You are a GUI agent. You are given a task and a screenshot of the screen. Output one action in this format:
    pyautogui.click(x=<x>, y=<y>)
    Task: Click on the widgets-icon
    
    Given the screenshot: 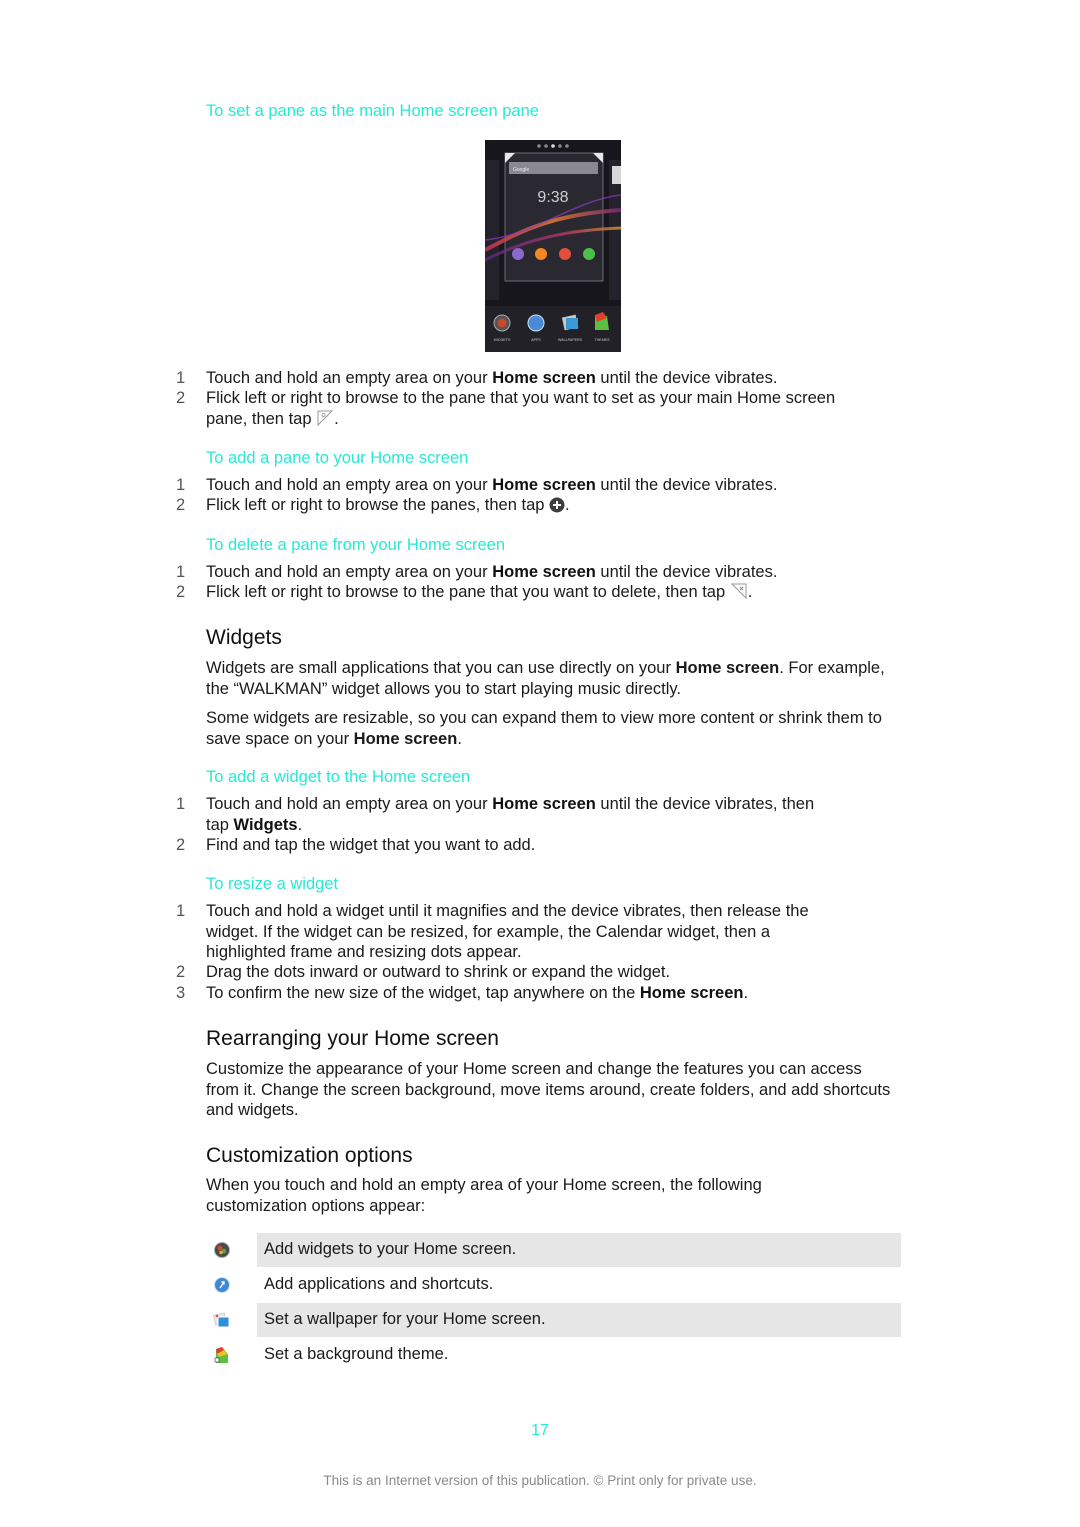 What is the action you would take?
    pyautogui.click(x=222, y=1250)
    